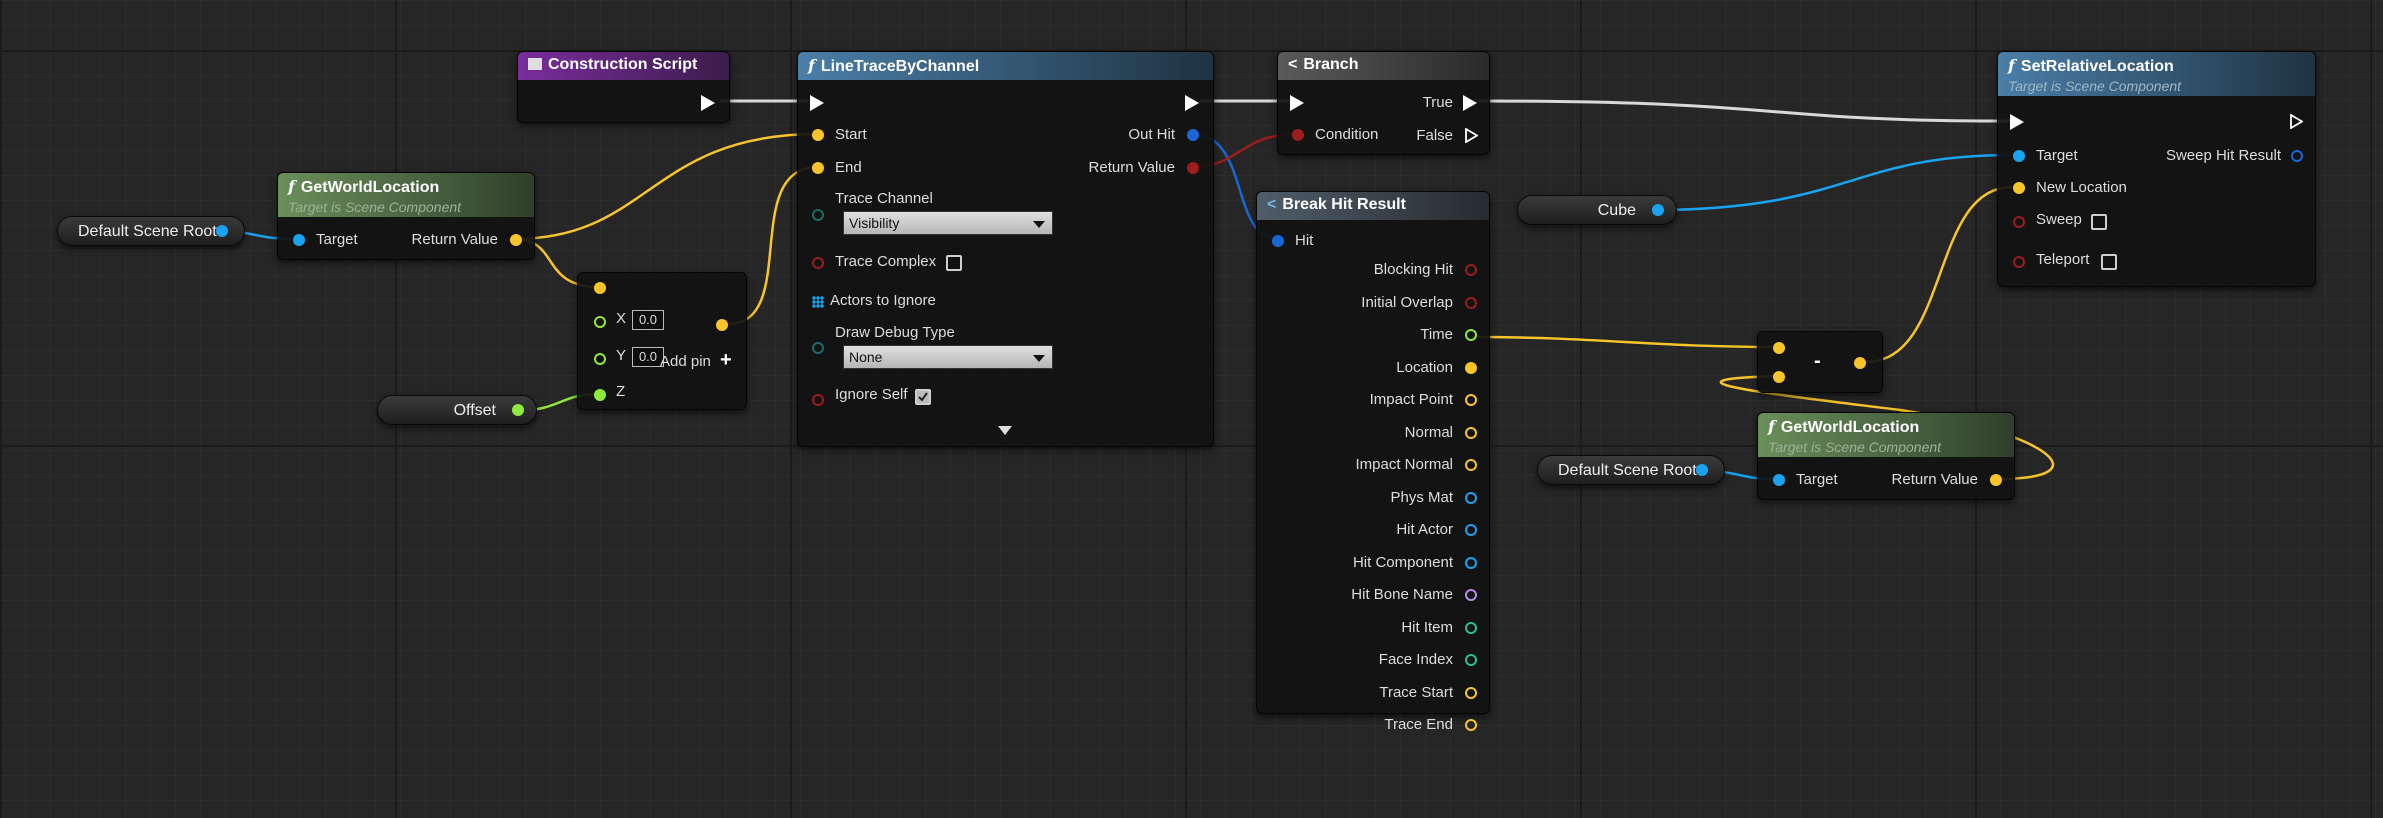  What do you see at coordinates (1193, 168) in the screenshot?
I see `trace-return-pin` at bounding box center [1193, 168].